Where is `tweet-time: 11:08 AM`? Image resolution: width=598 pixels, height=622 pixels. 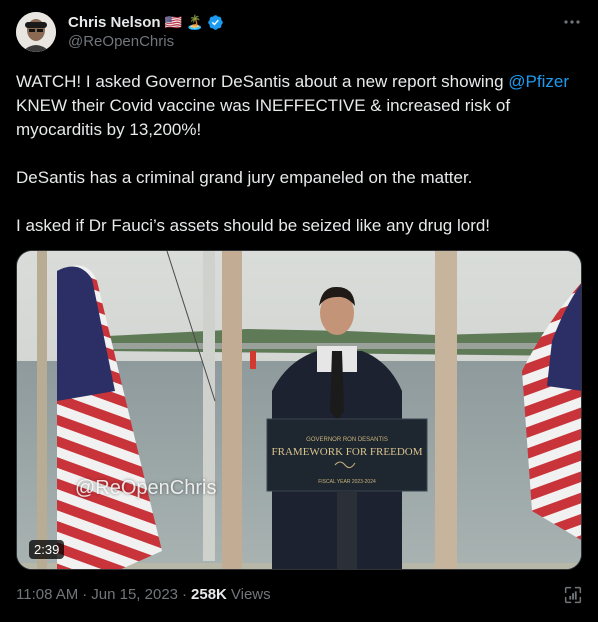 tweet-time: 11:08 AM is located at coordinates (47, 594).